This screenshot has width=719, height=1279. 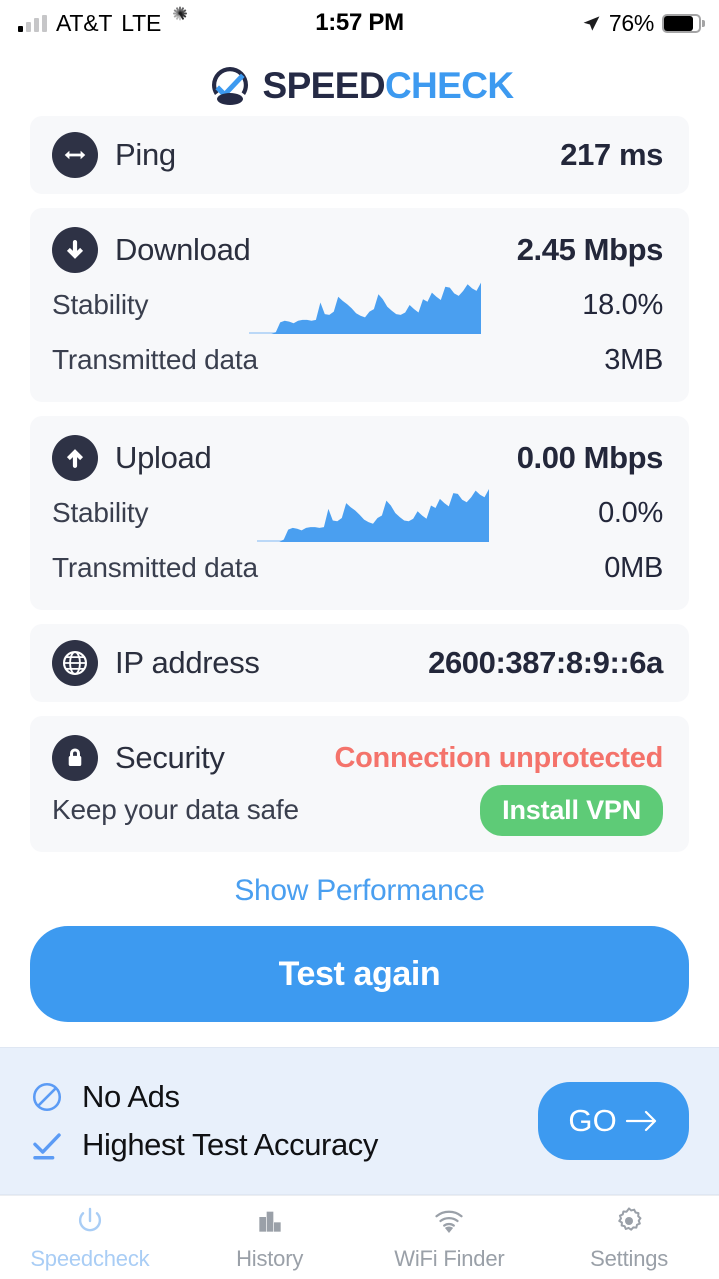 I want to click on tab-label-speedcheck: Speedcheck, so click(x=90, y=1258).